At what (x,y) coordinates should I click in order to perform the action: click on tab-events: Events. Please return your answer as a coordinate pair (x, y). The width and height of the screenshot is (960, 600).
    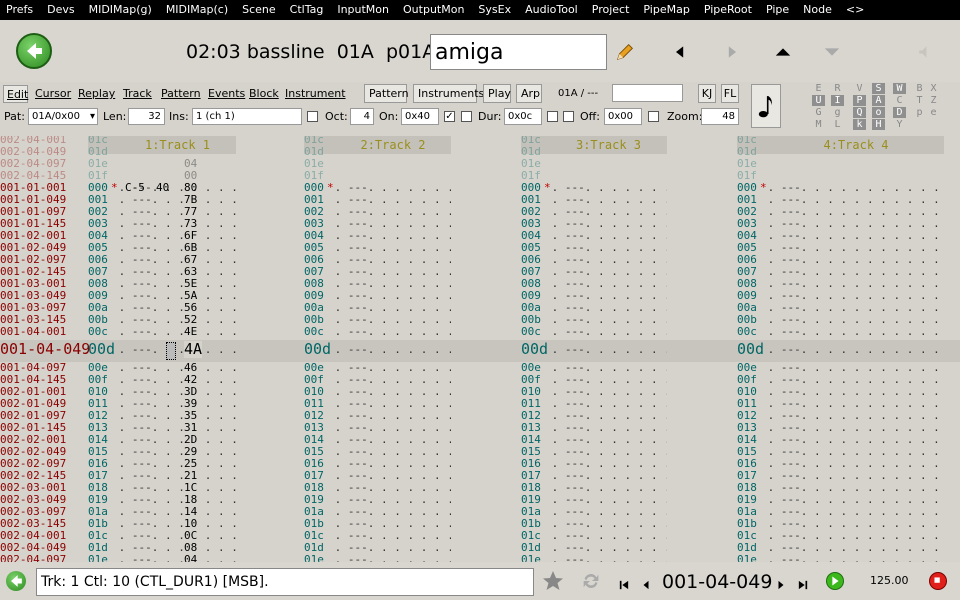
    Looking at the image, I should click on (225, 94).